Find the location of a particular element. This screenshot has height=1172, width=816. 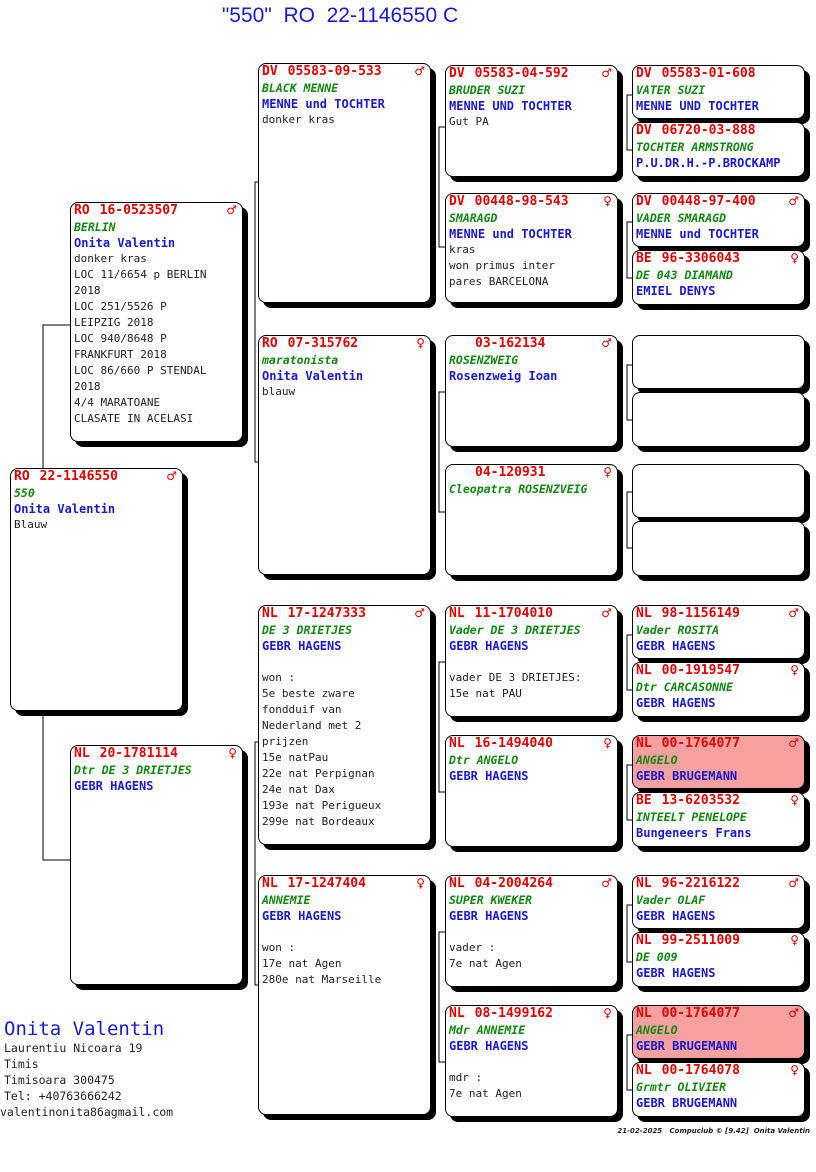

ring-header: NL 16-1494040 ♀ is located at coordinates (531, 744).